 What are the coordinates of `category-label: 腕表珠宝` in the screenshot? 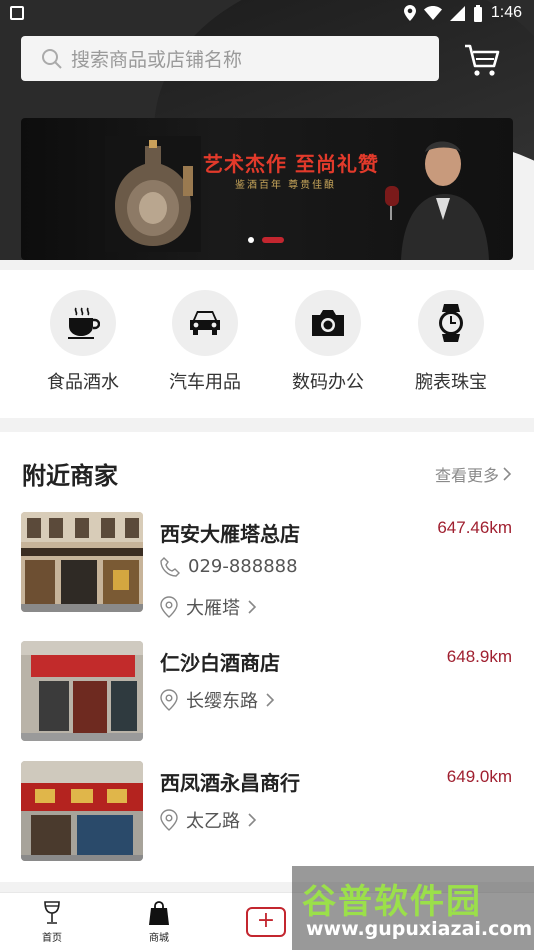 It's located at (451, 382).